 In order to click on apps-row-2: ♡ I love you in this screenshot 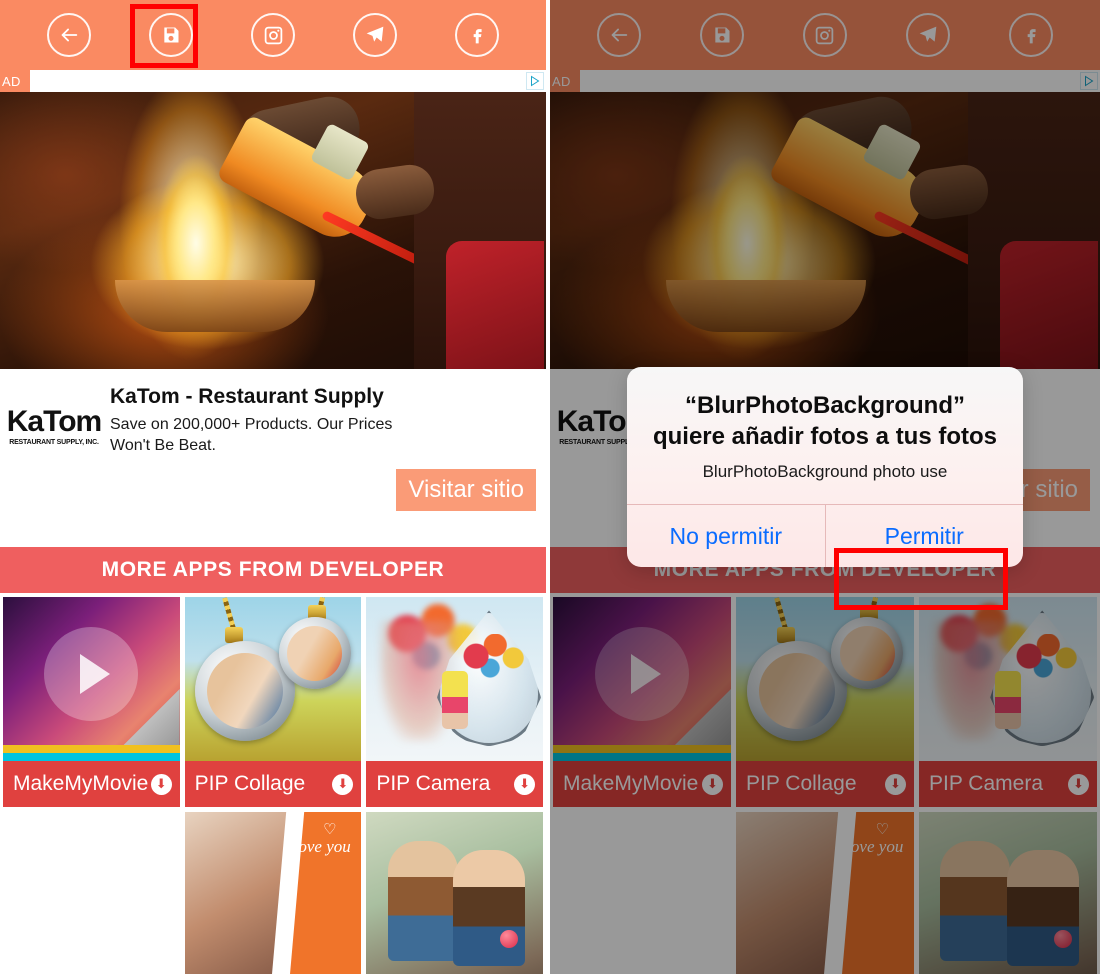, I will do `click(273, 893)`.